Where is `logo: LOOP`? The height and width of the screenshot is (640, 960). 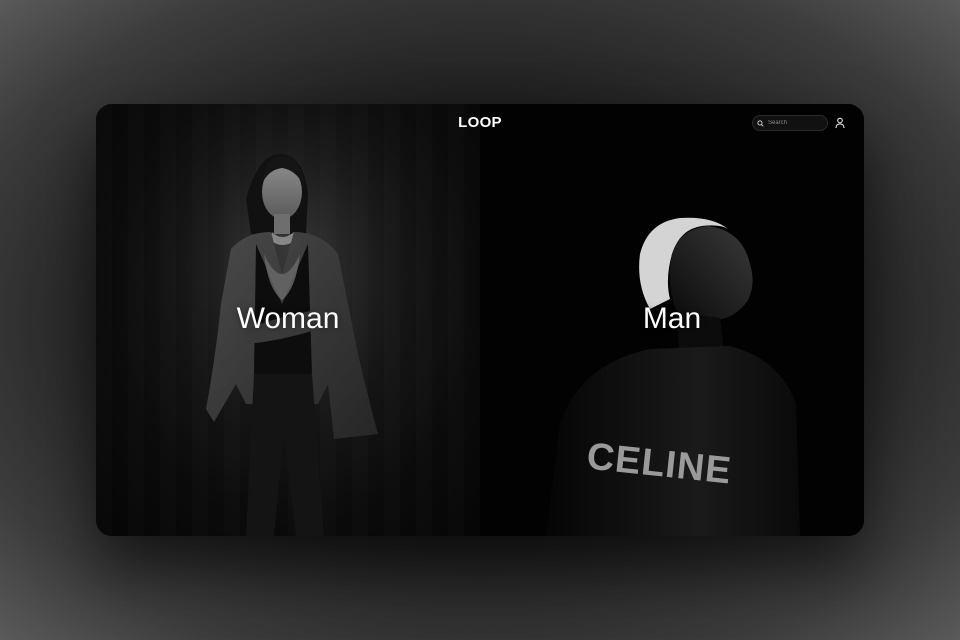 logo: LOOP is located at coordinates (480, 122).